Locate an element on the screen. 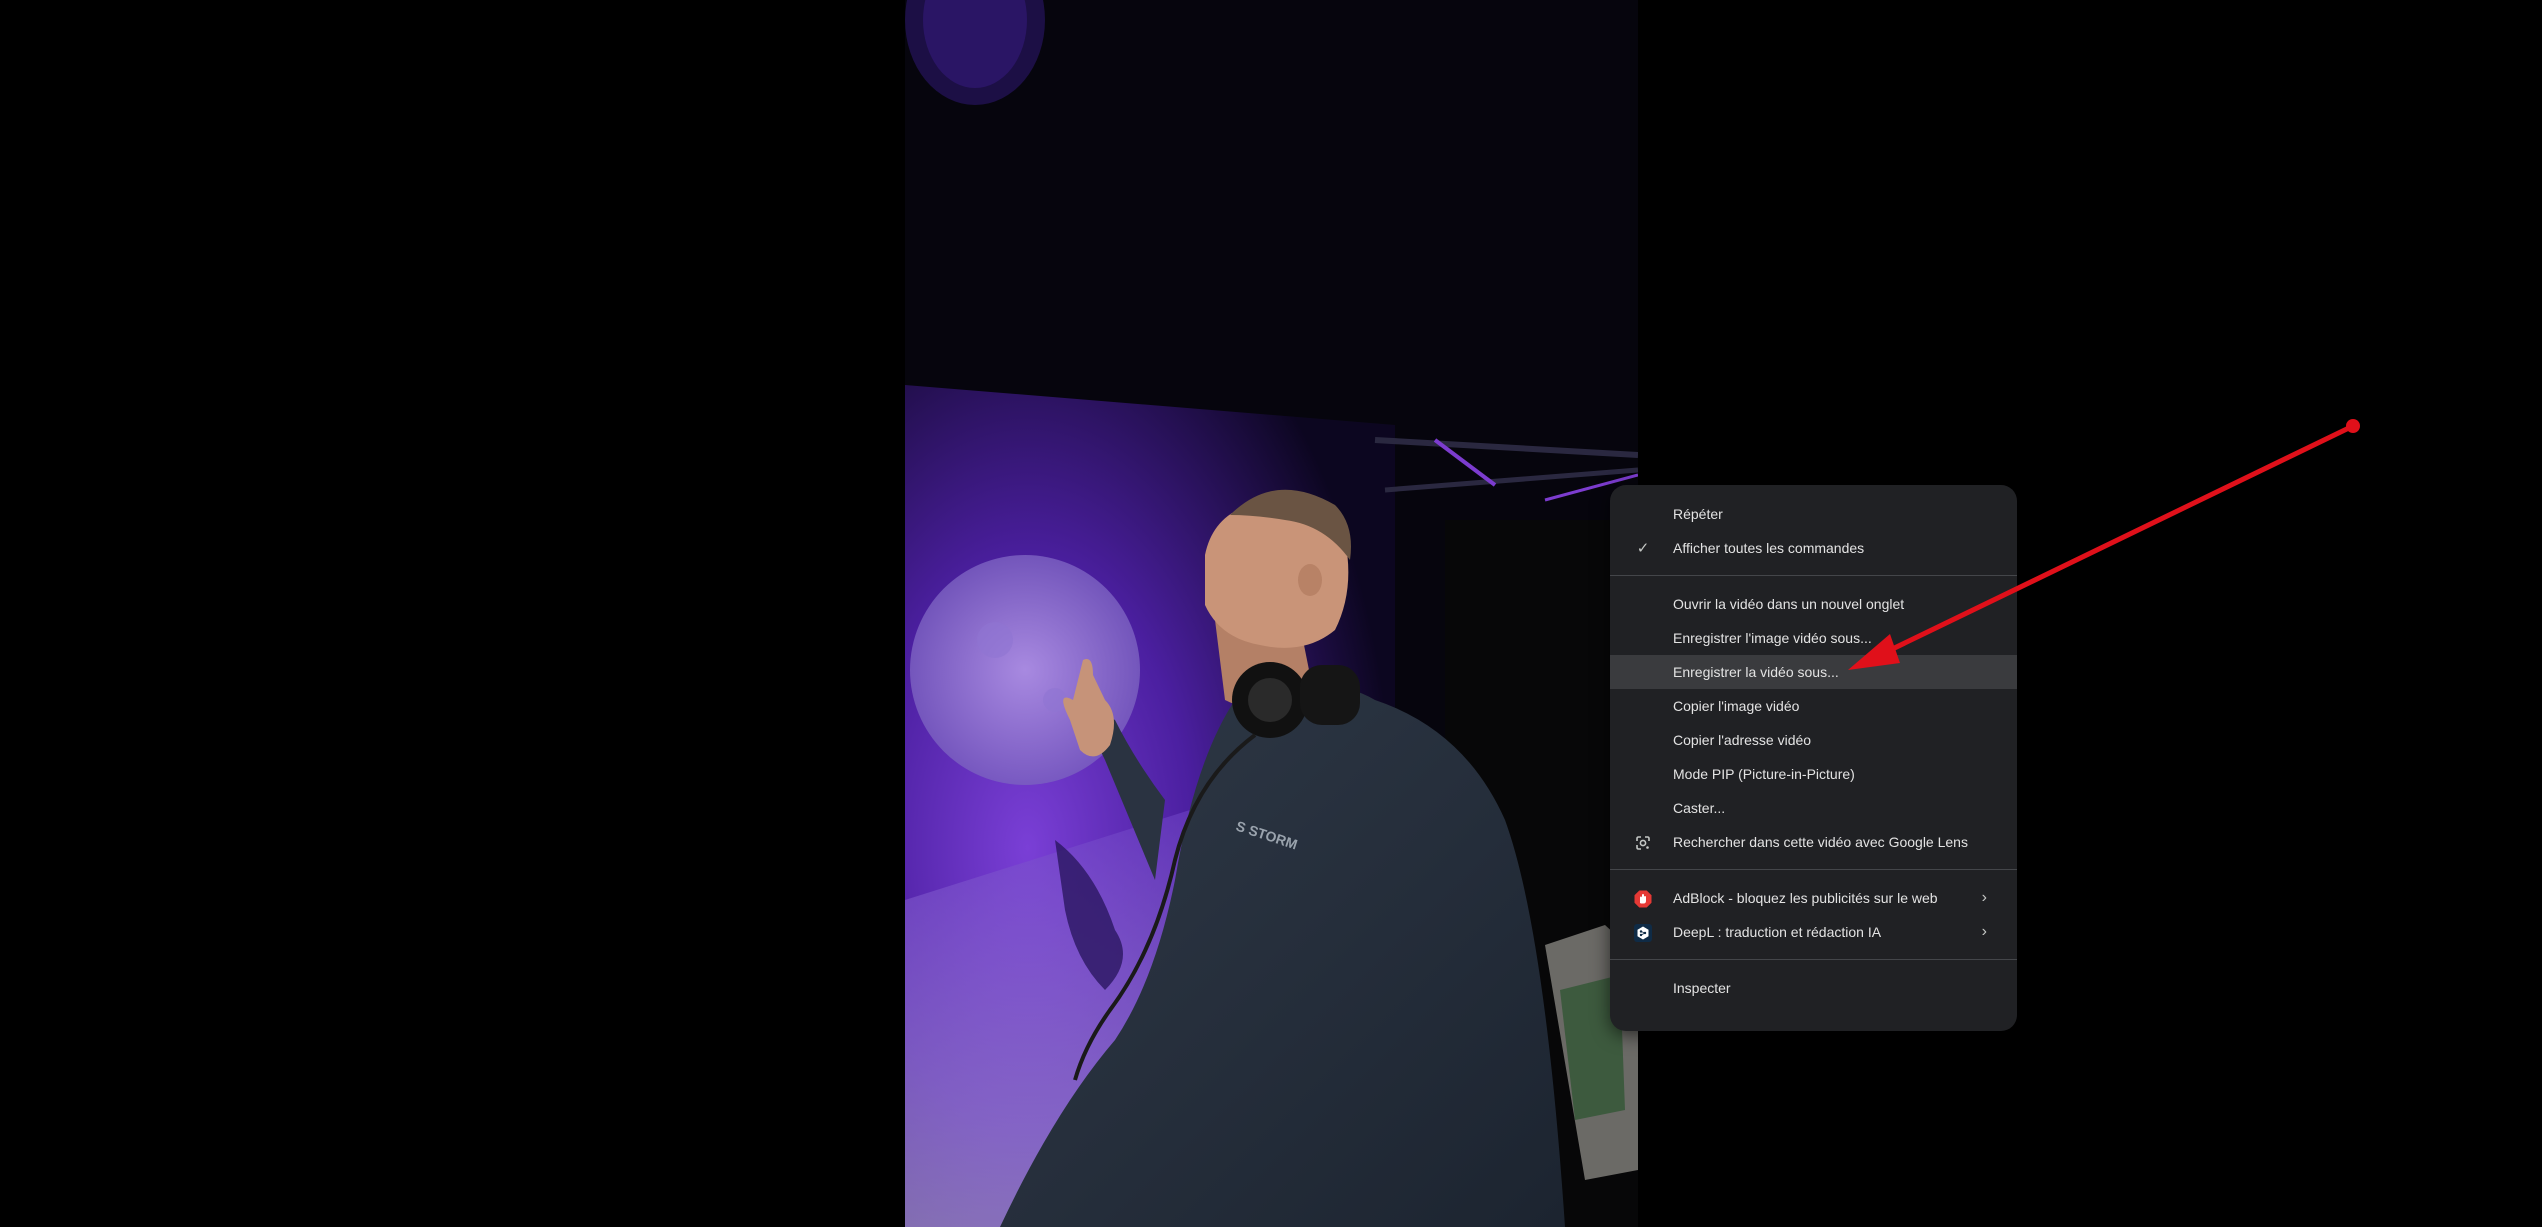 This screenshot has width=2542, height=1227. menu-item-repeat: Répéter is located at coordinates (1813, 514).